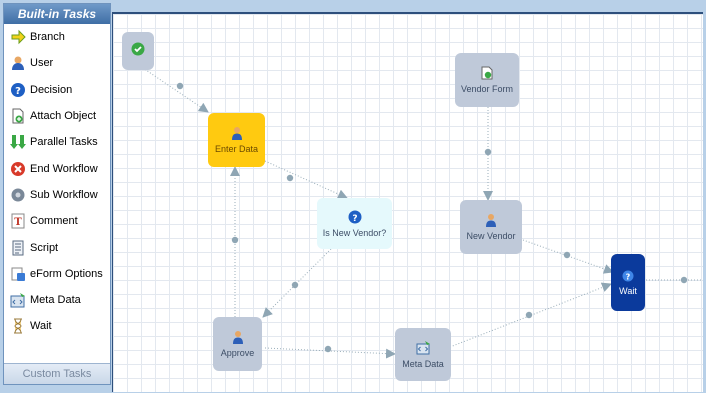 The width and height of the screenshot is (706, 393). I want to click on palette-item-user: User, so click(57, 63).